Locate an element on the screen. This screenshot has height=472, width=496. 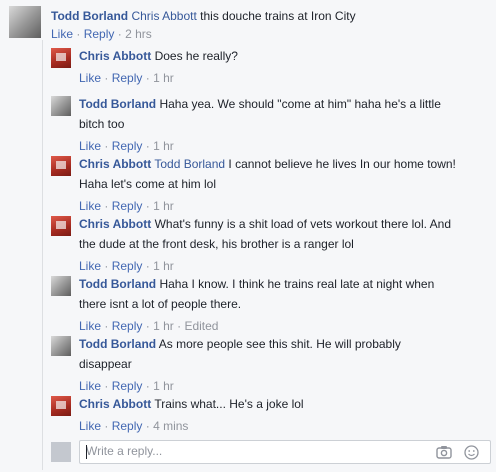
reply-text-continued: there isnt a lot of people there. is located at coordinates (160, 304).